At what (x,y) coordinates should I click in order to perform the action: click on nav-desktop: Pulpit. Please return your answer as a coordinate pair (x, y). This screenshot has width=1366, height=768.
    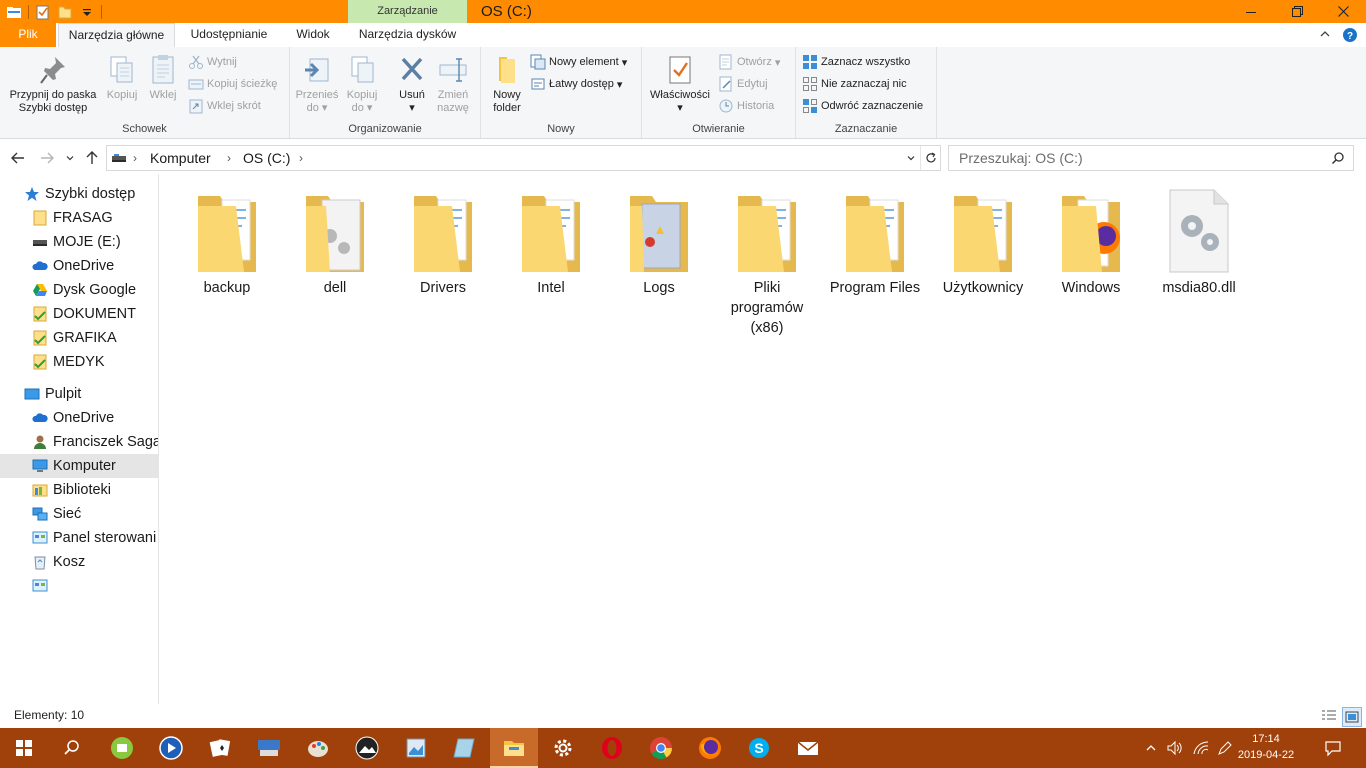
    Looking at the image, I should click on (79, 394).